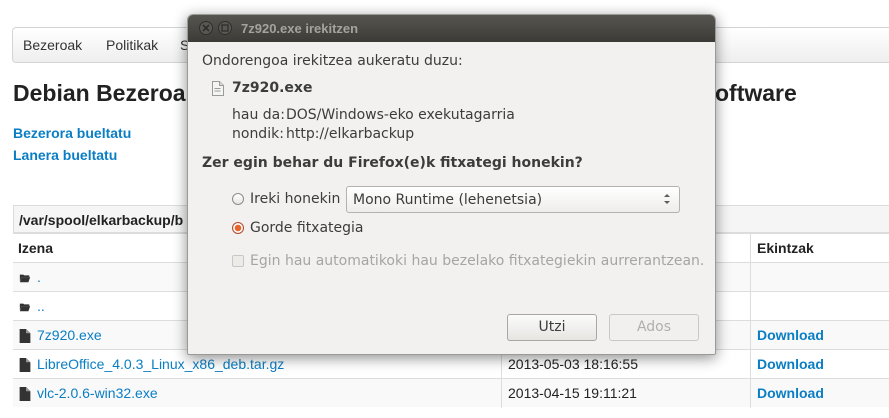 The width and height of the screenshot is (889, 418). I want to click on back-to-job-link: Lanera bueltatu, so click(65, 155).